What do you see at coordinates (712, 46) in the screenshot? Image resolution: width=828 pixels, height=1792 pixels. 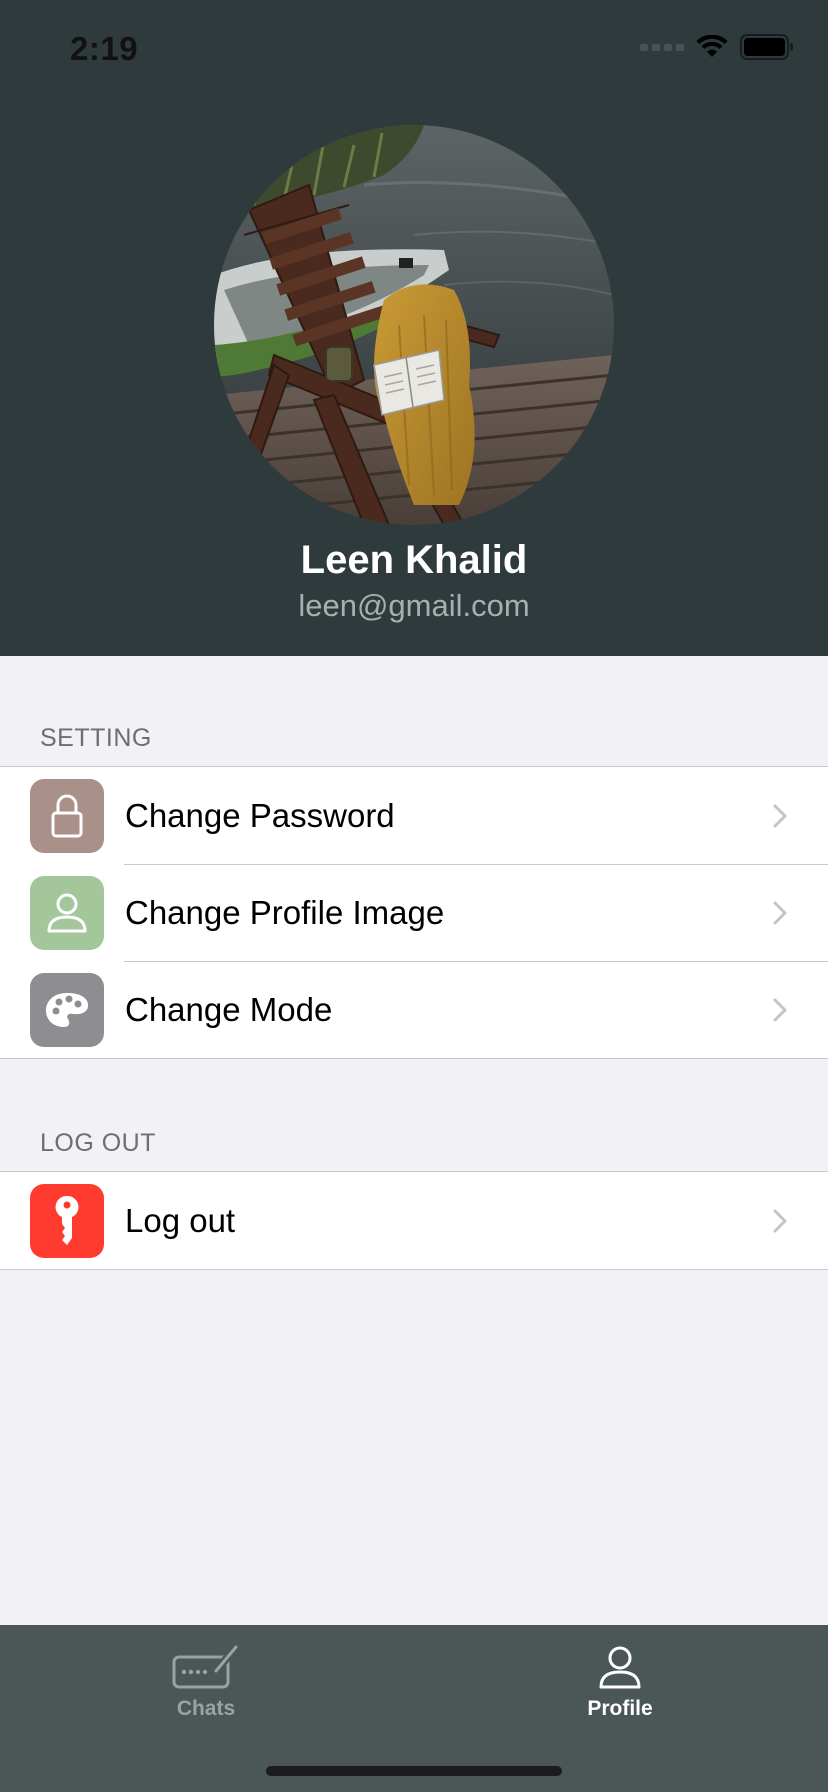 I see `wifi-icon` at bounding box center [712, 46].